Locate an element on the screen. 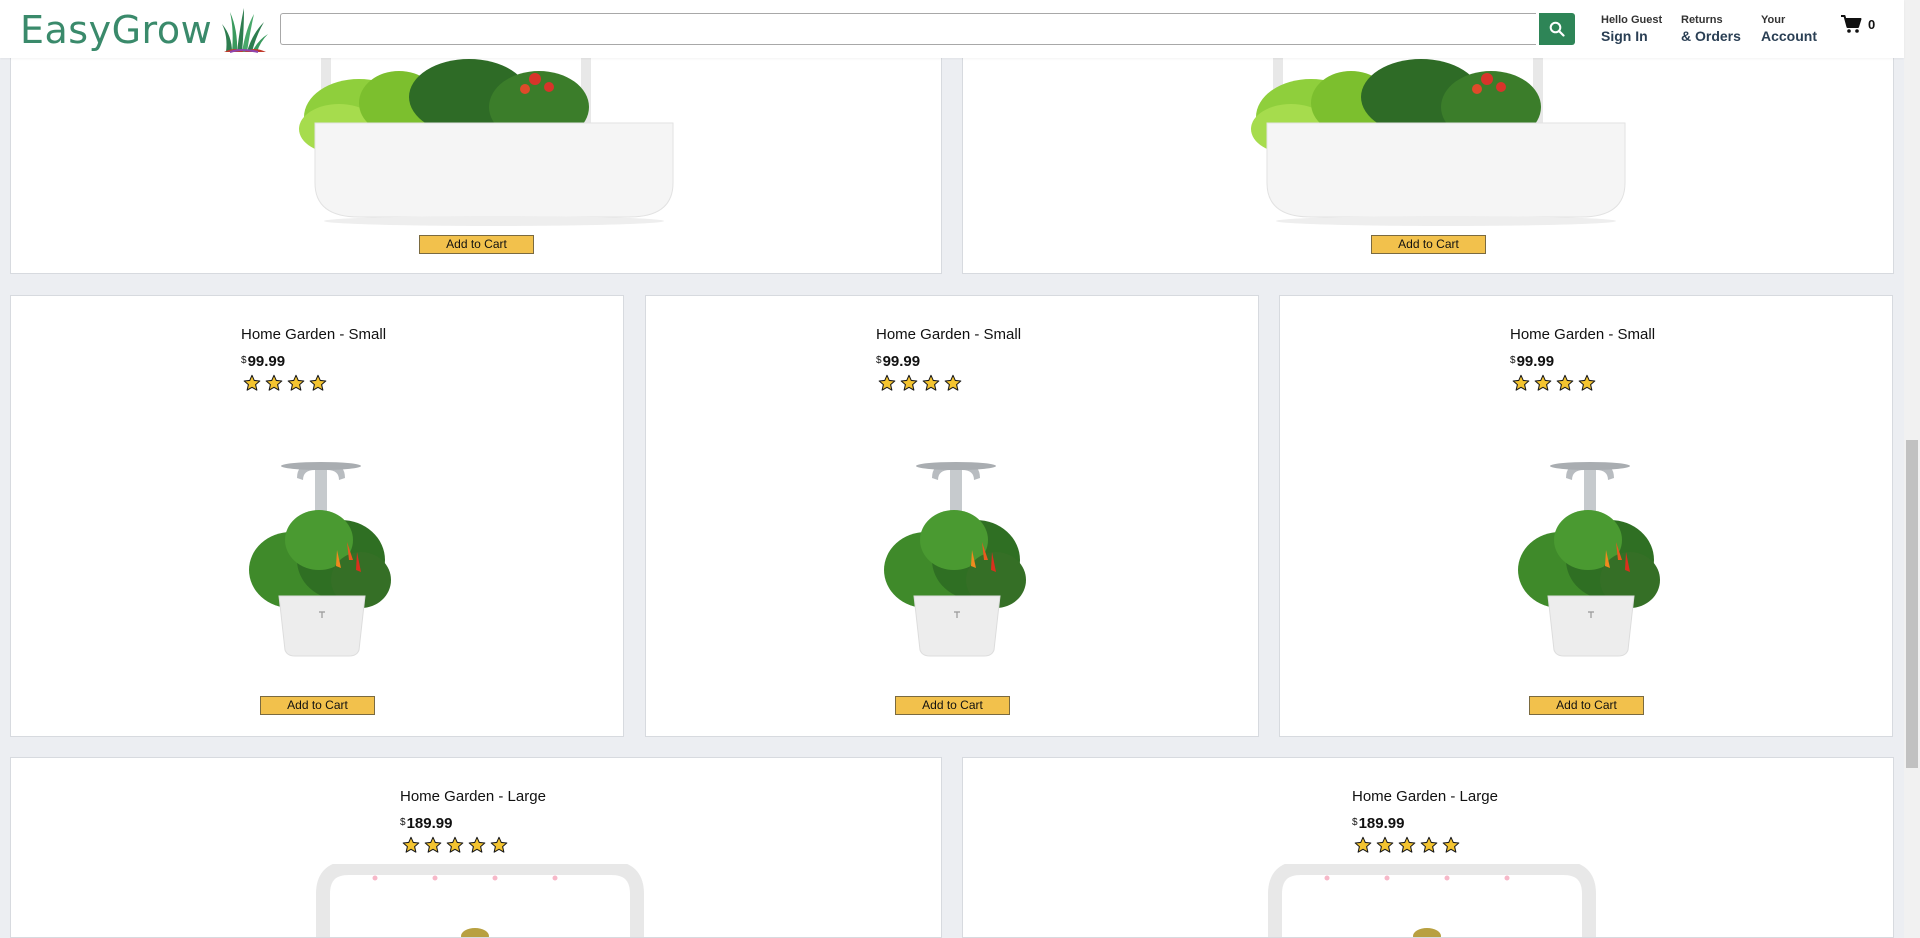  cart-button: 0 is located at coordinates (1857, 24).